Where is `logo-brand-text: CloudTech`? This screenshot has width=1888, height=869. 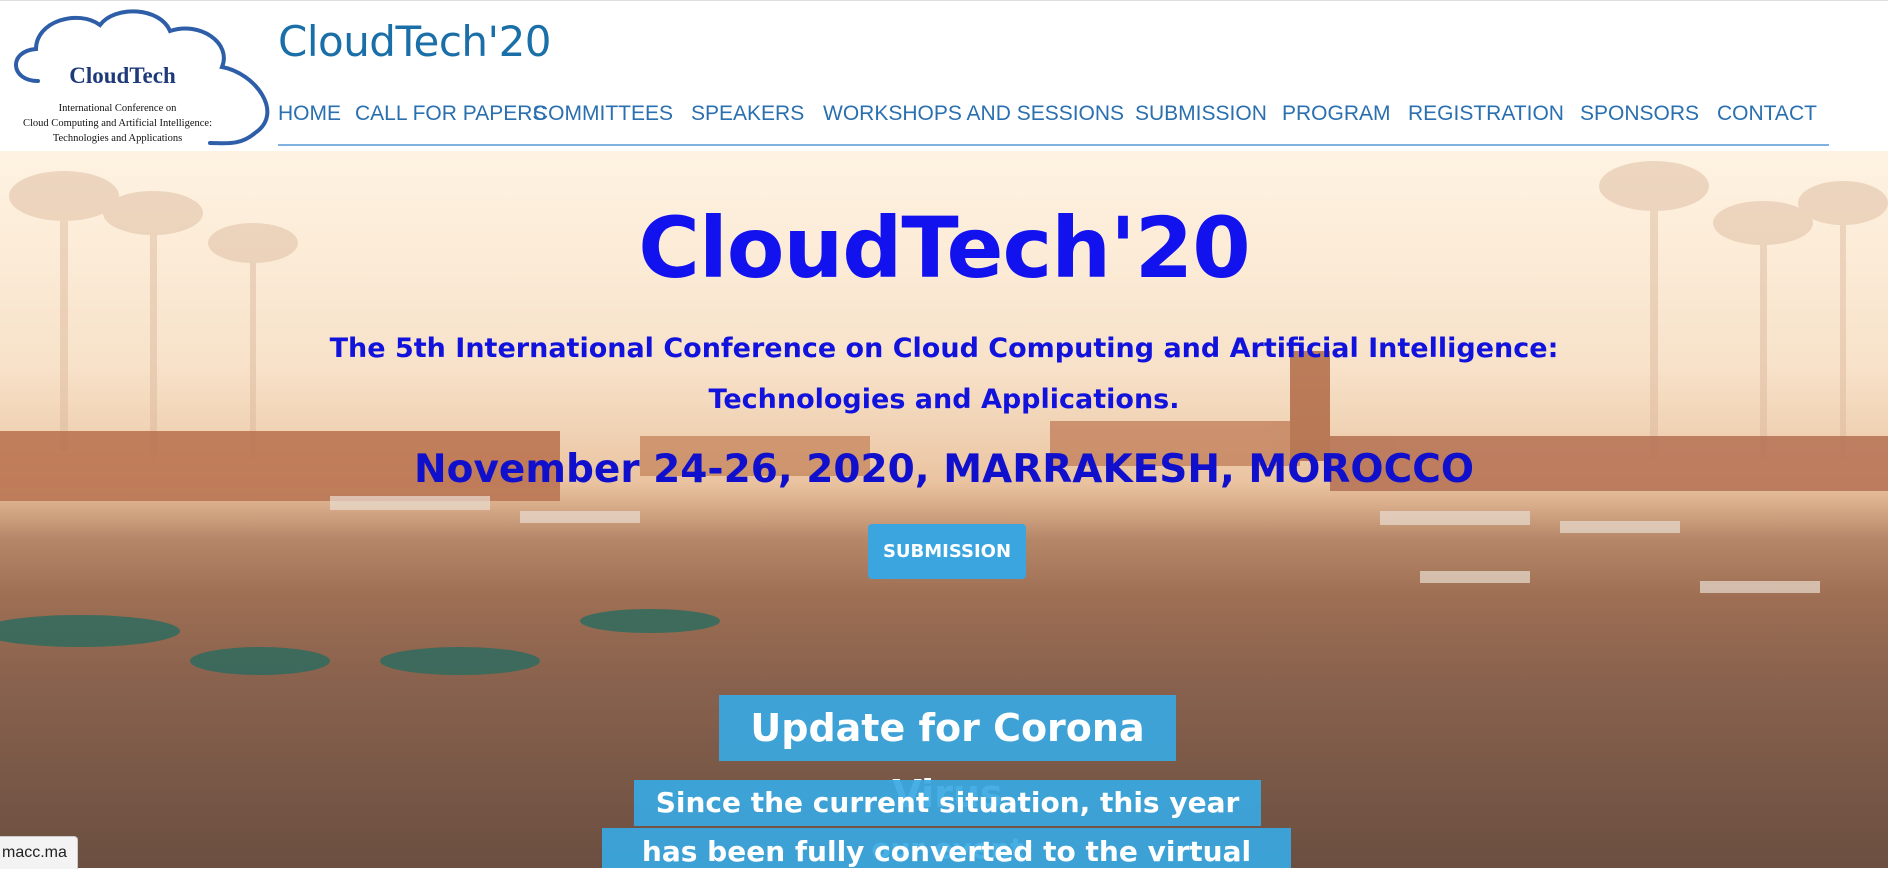
logo-brand-text: CloudTech is located at coordinates (122, 75).